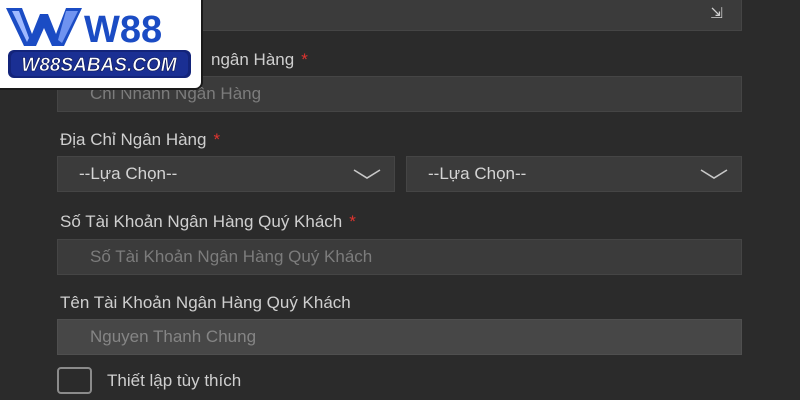 The height and width of the screenshot is (400, 800). I want to click on custom-setting-checkbox, so click(74, 380).